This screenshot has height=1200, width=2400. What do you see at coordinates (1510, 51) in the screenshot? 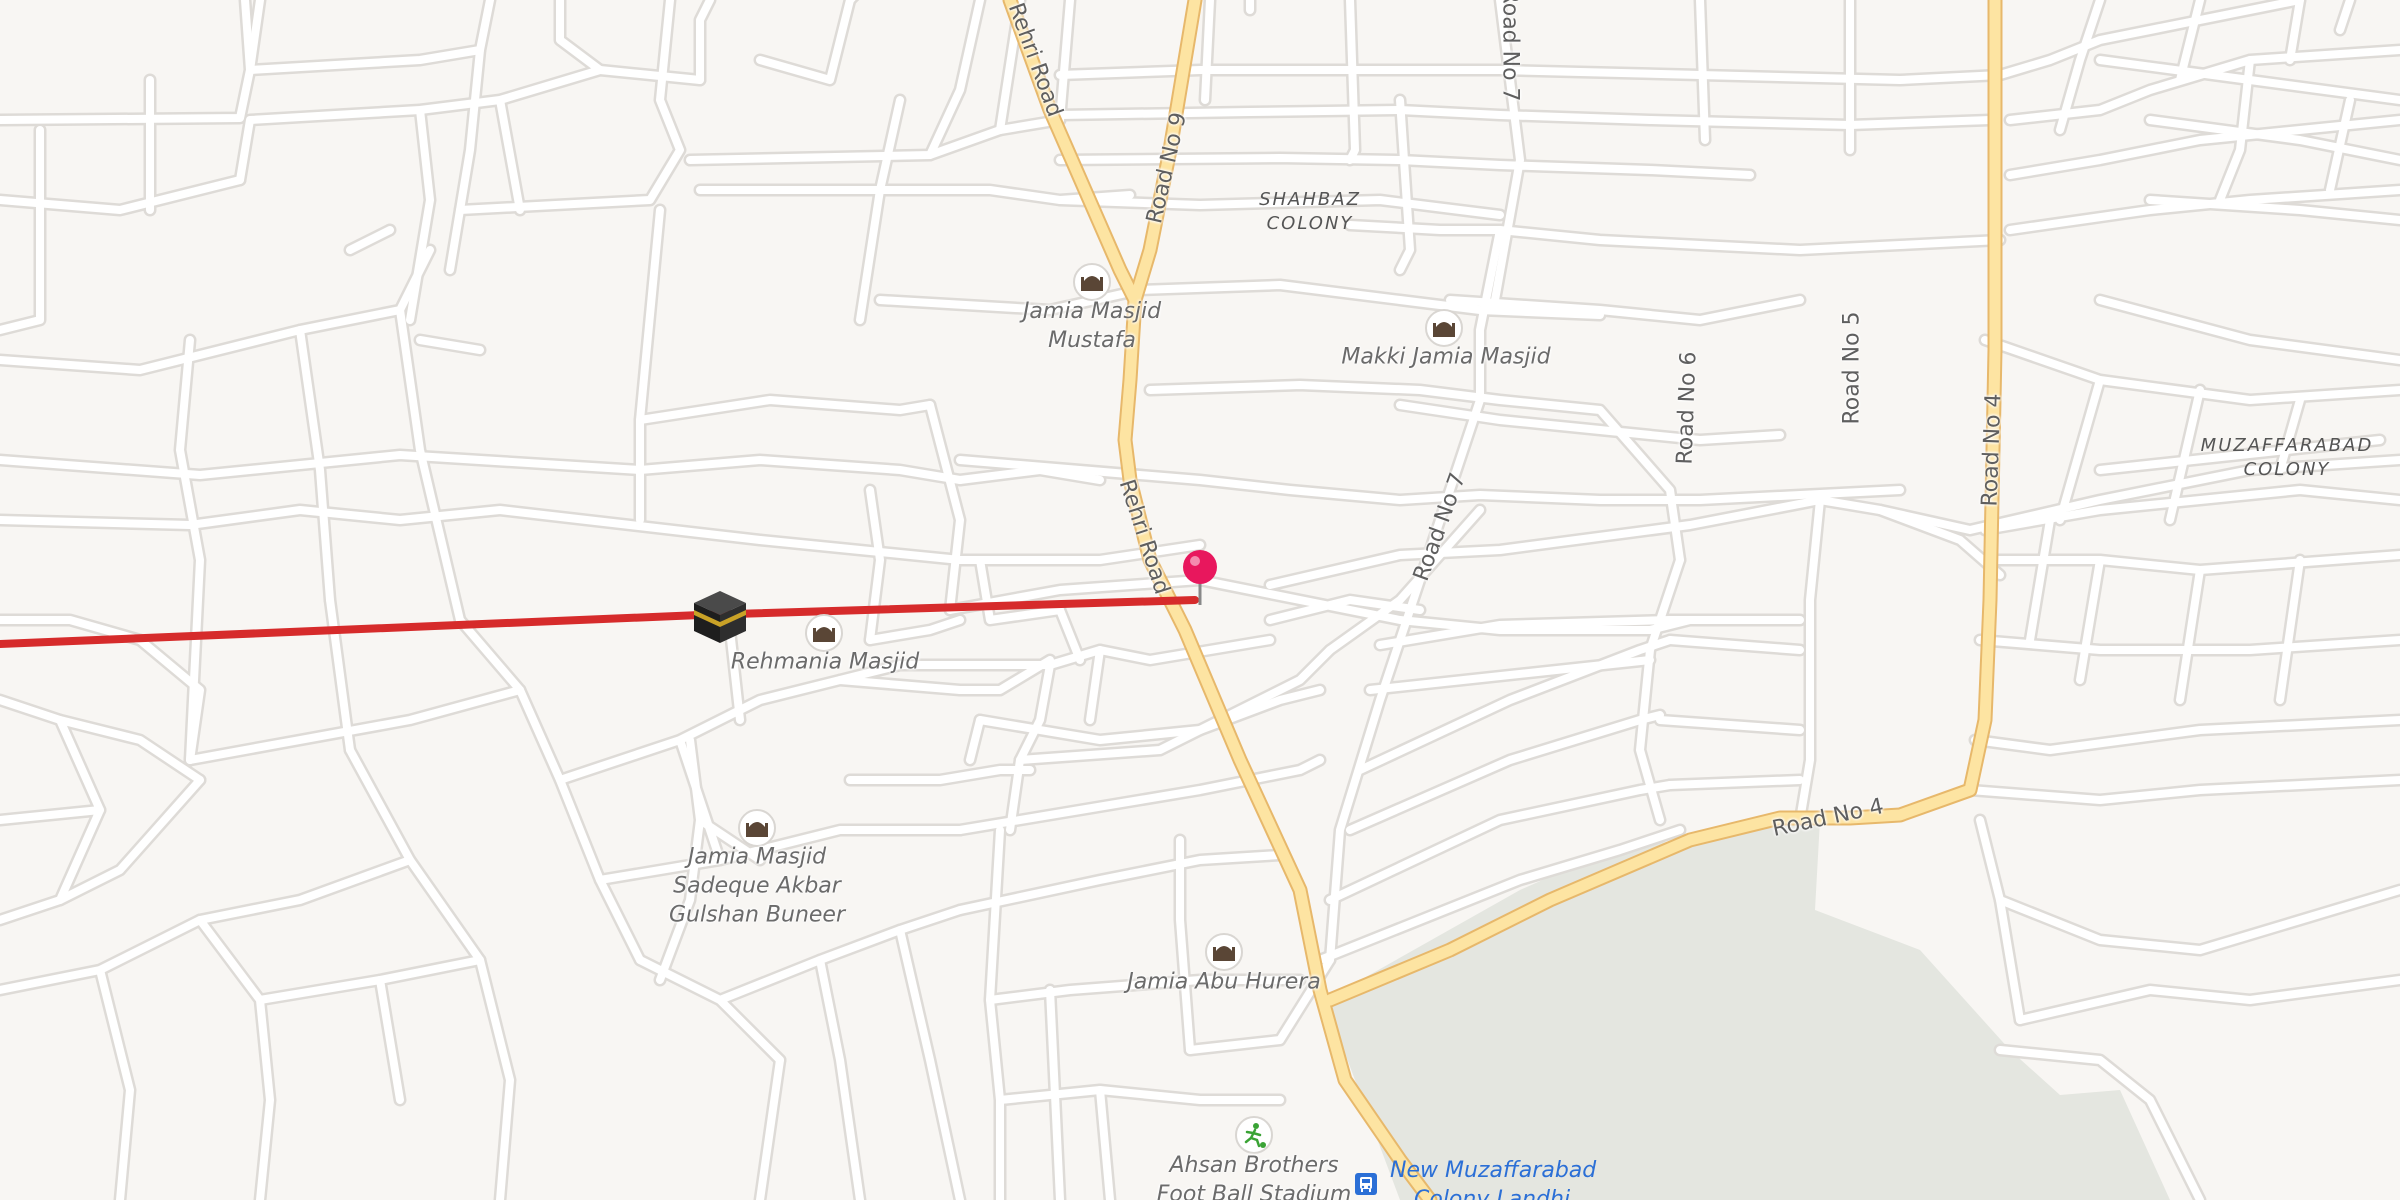
I see `road-label-road-no-7: Road No 7` at bounding box center [1510, 51].